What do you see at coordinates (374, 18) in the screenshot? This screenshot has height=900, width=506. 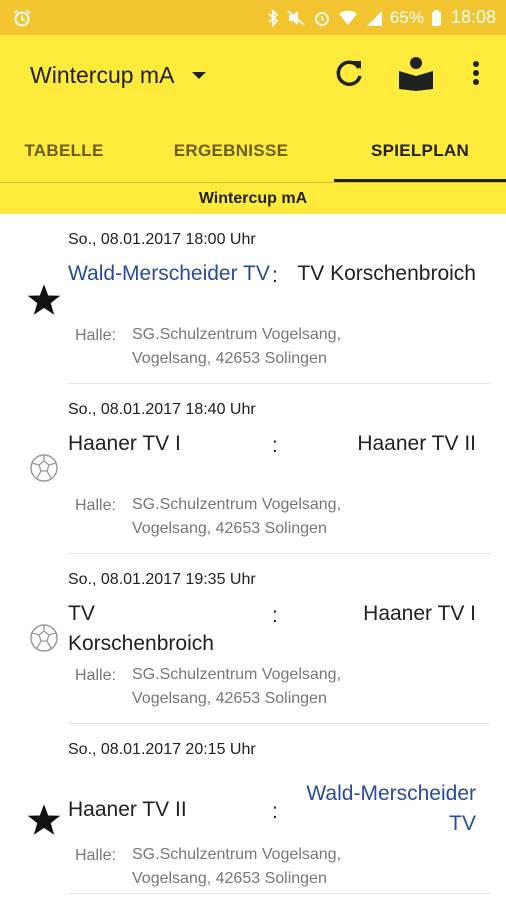 I see `signal-icon` at bounding box center [374, 18].